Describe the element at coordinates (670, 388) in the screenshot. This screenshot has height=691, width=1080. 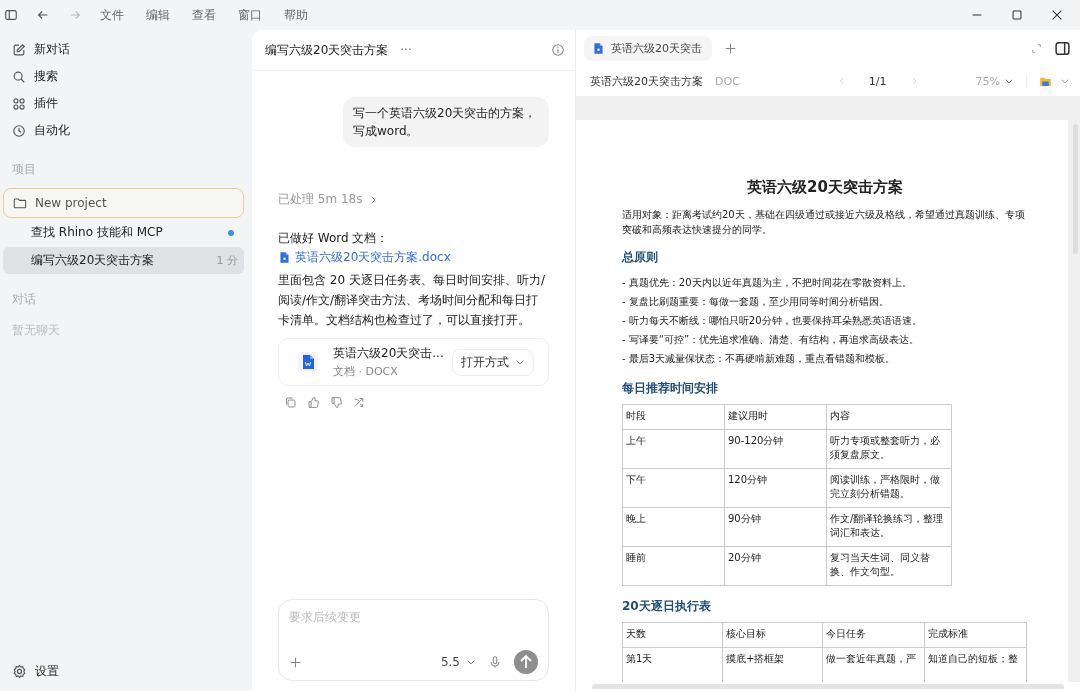
I see `section-heading: 每日推荐时间安排` at that location.